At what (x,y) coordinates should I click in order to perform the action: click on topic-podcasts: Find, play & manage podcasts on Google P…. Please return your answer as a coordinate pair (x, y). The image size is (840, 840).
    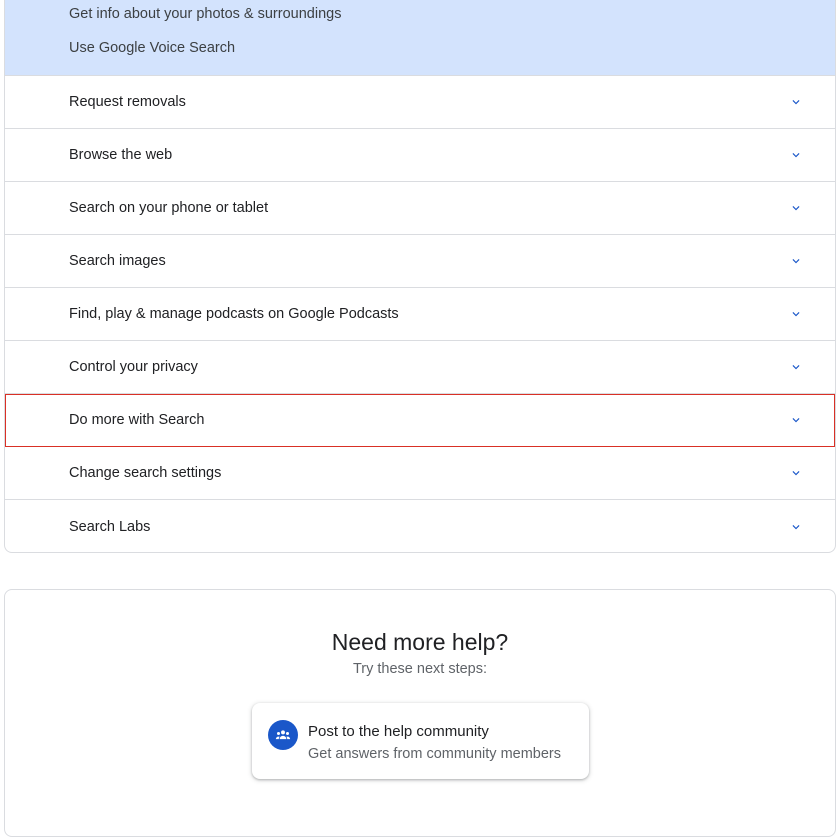
    Looking at the image, I should click on (420, 314).